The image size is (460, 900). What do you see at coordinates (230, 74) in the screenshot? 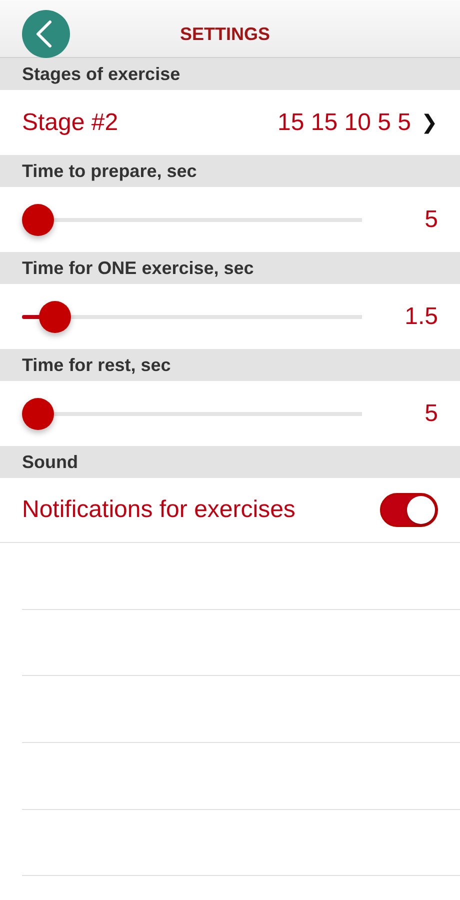
I see `section-header: Stages of exercise` at bounding box center [230, 74].